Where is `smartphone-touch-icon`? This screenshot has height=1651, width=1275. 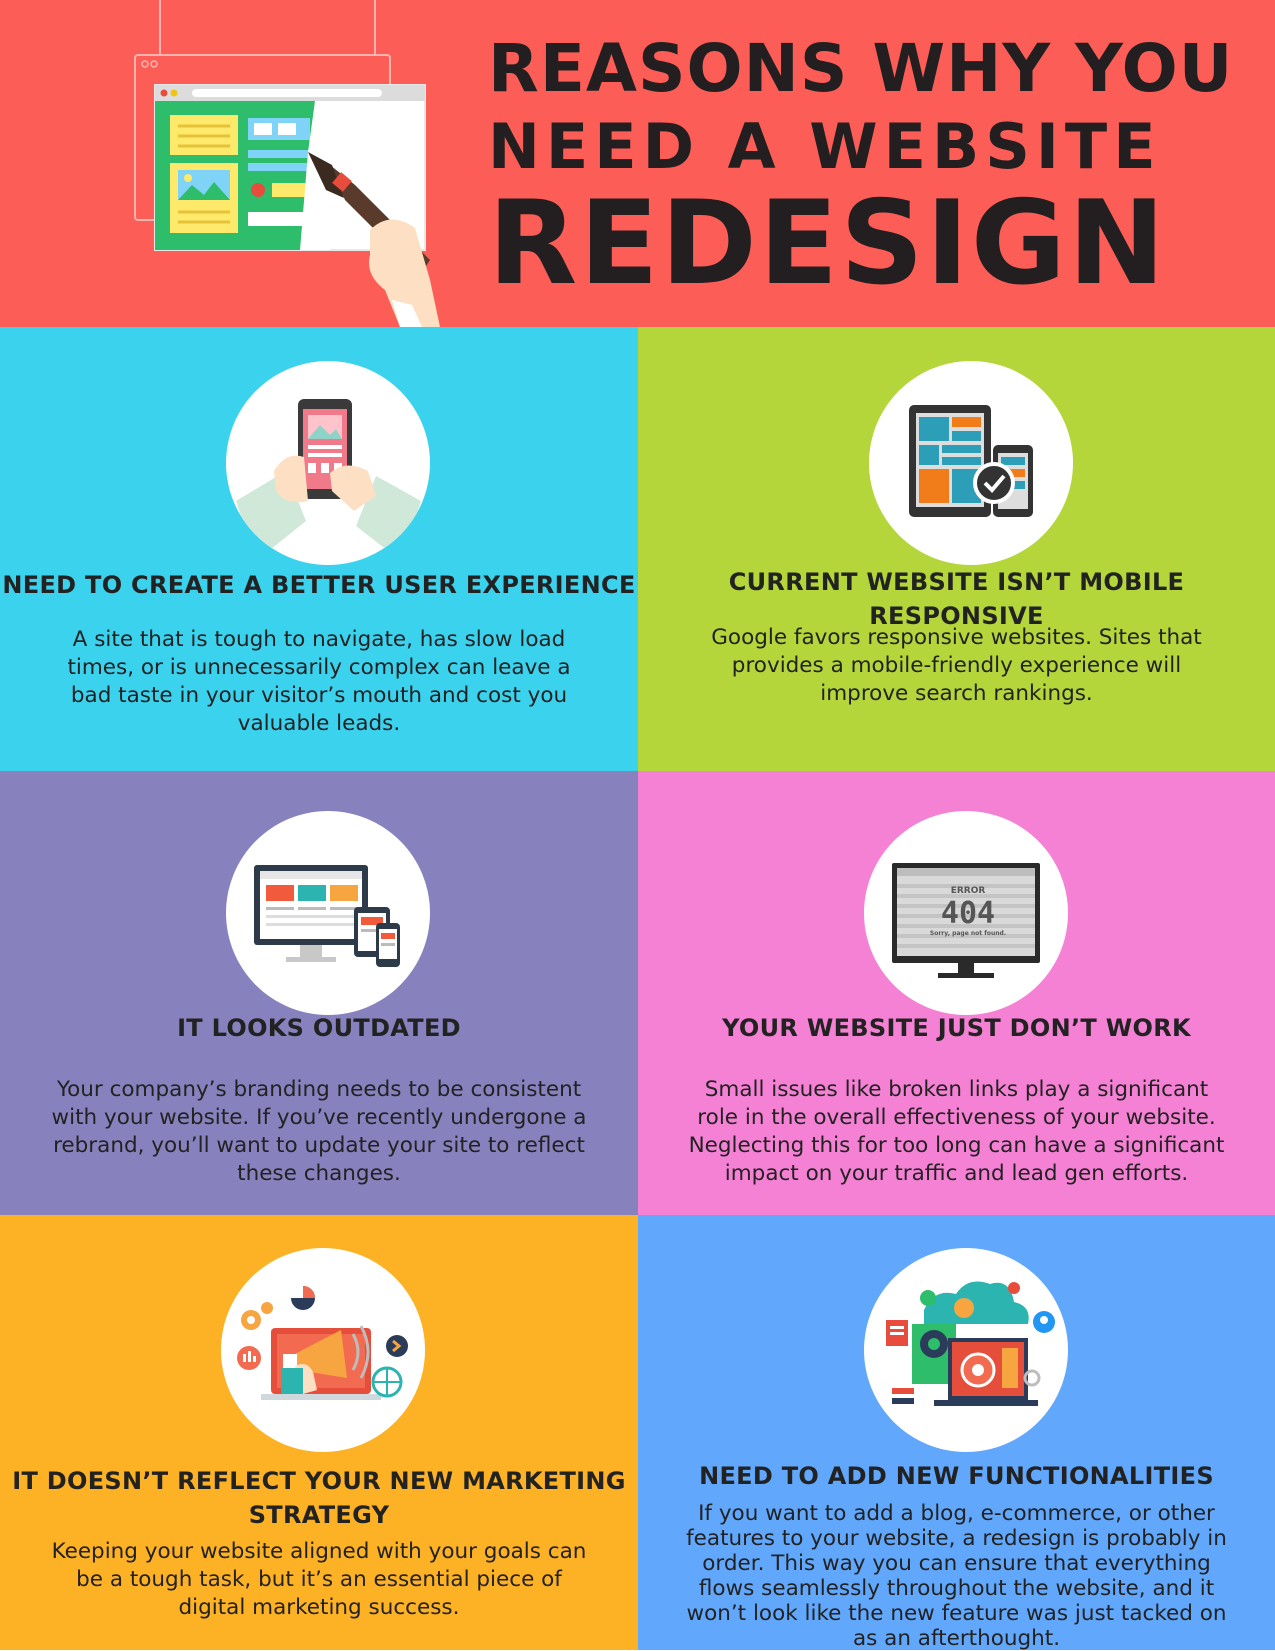
smartphone-touch-icon is located at coordinates (328, 463).